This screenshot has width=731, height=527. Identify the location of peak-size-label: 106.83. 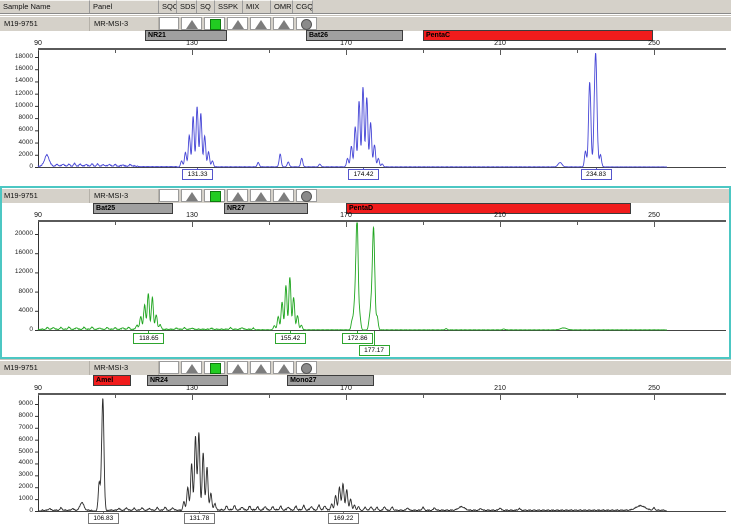
(103, 518).